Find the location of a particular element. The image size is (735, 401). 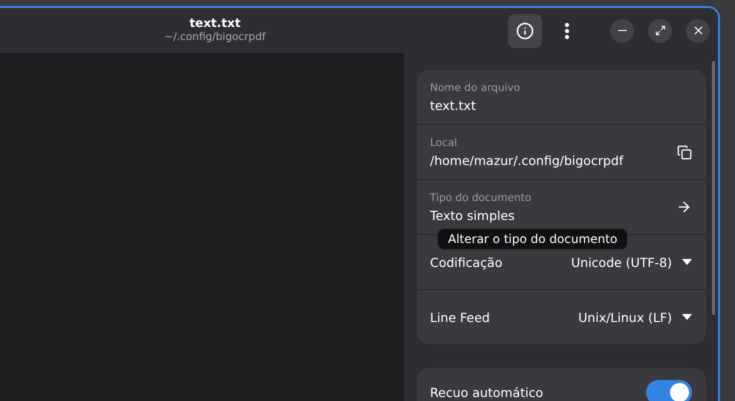

copy-icon is located at coordinates (684, 152).